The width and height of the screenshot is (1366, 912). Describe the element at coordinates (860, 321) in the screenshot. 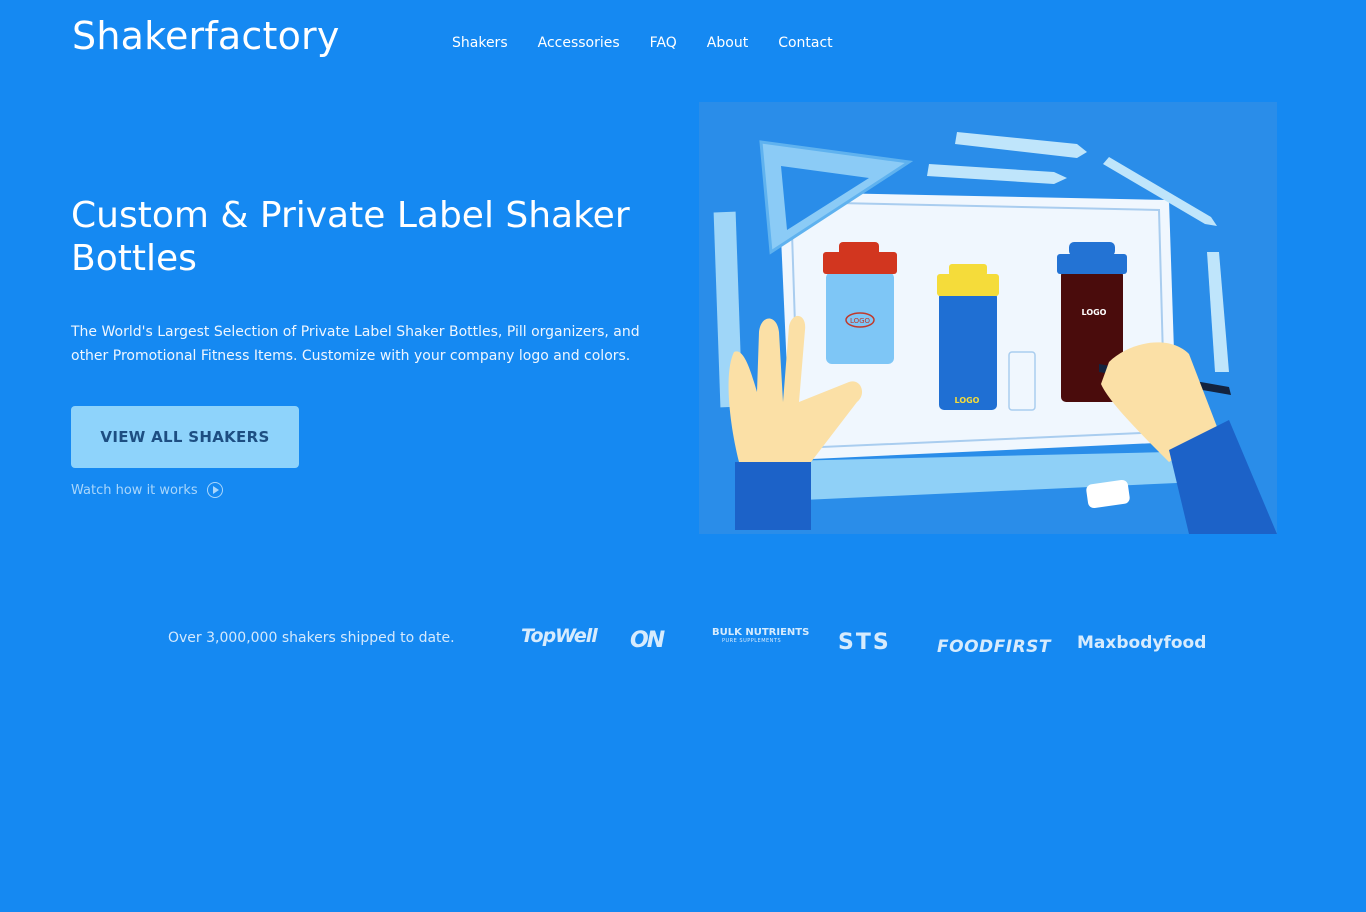

I see `bottle-logo-1: LOGO` at that location.